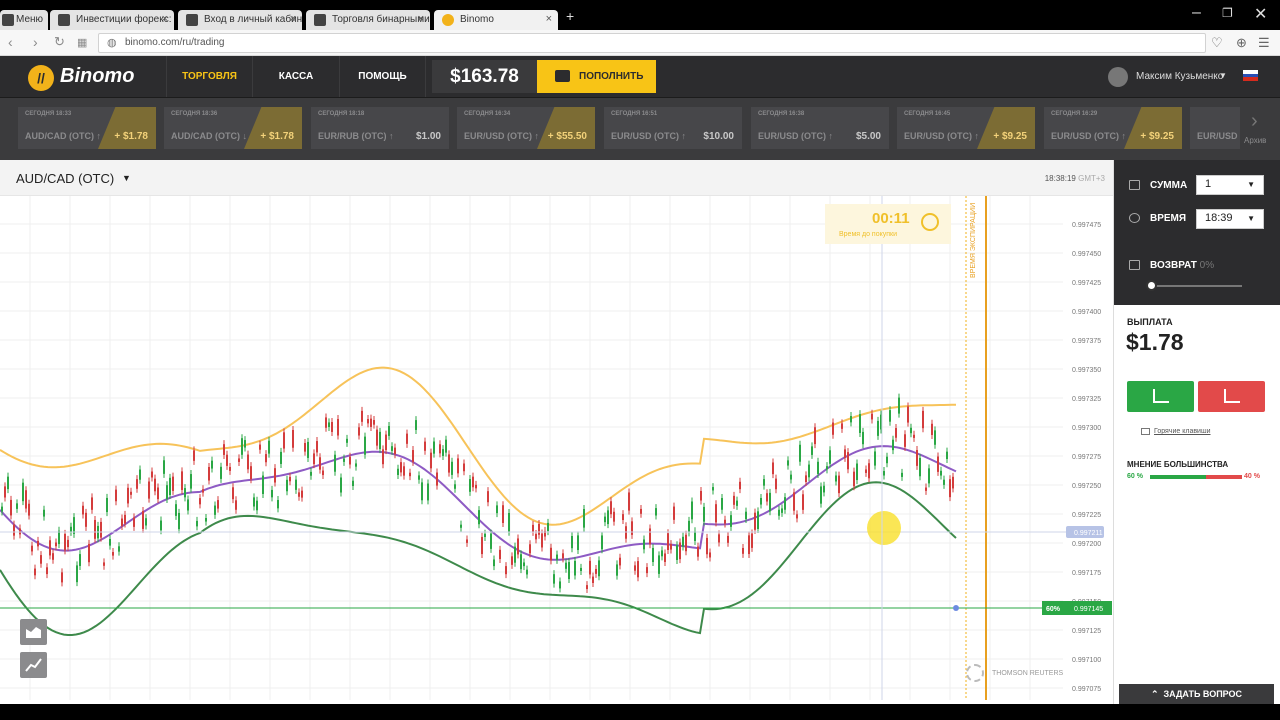 This screenshot has height=720, width=1280. Describe the element at coordinates (1196, 13) in the screenshot. I see `minimize-icon: –` at that location.